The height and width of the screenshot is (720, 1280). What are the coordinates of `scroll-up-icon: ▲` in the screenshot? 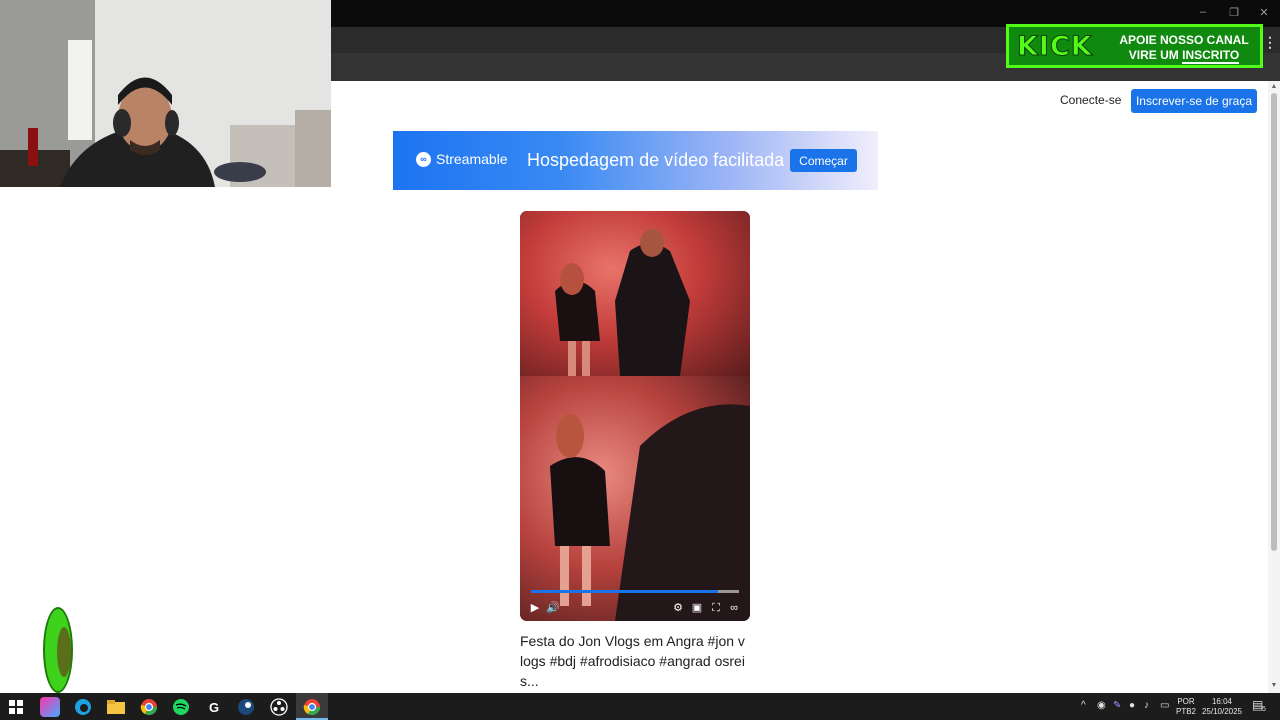 It's located at (1274, 86).